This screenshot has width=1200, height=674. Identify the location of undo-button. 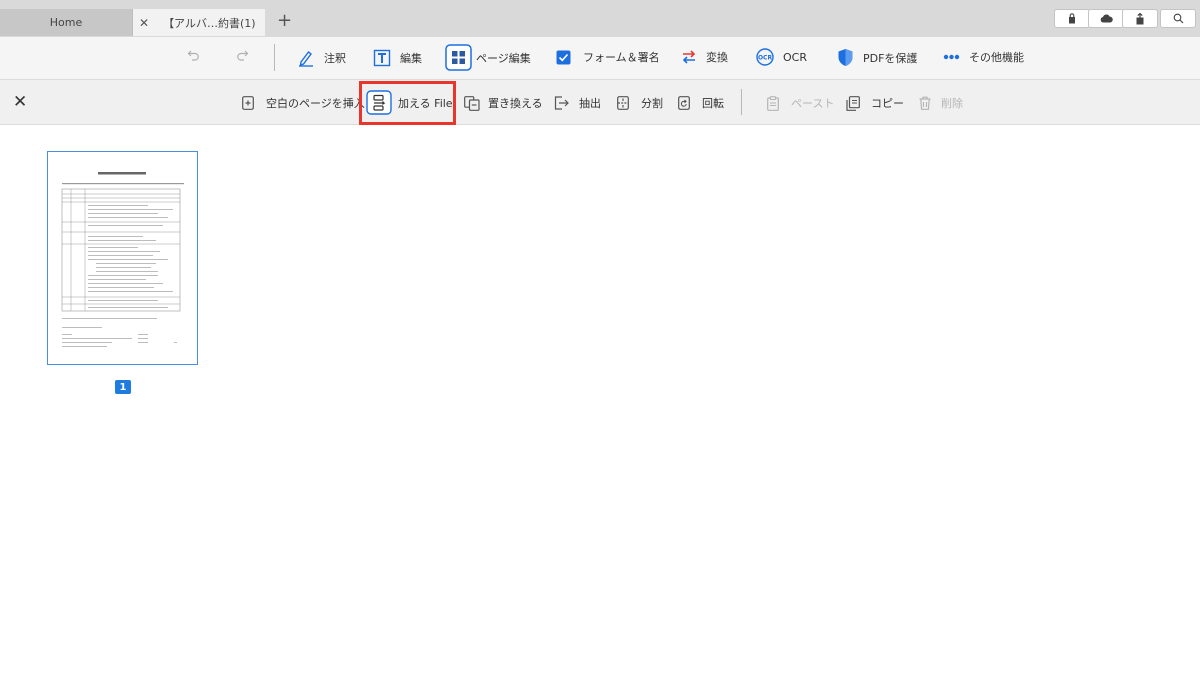
(194, 55).